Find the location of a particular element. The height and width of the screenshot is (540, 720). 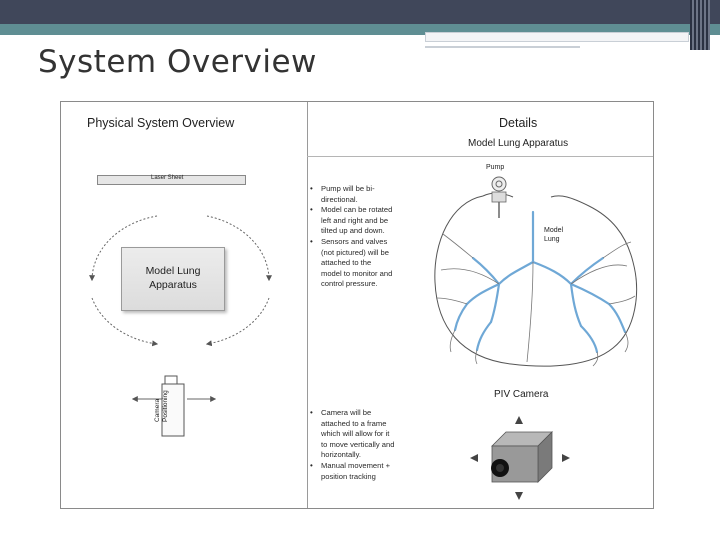

slide-title: System Overview is located at coordinates (177, 62).